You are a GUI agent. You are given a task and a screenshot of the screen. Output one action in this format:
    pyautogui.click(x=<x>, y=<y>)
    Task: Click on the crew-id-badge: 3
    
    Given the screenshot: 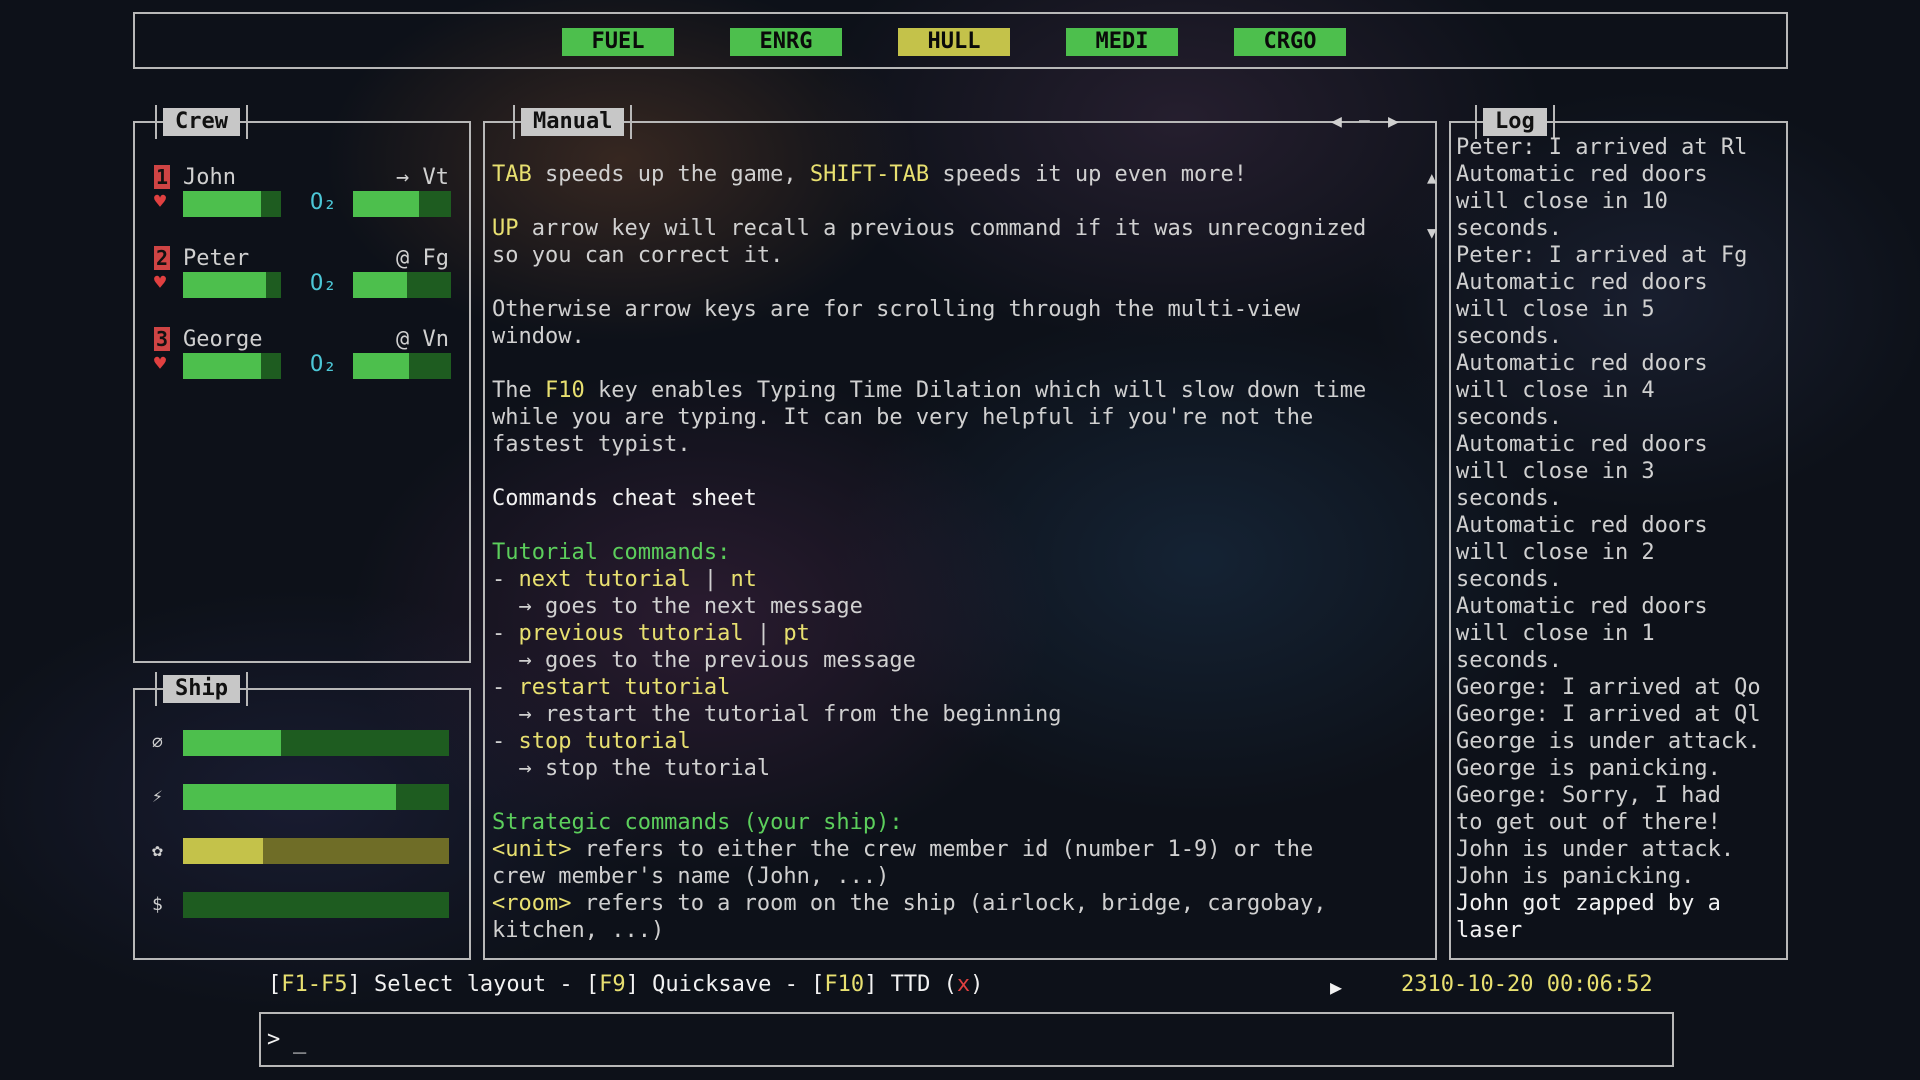 What is the action you would take?
    pyautogui.click(x=162, y=339)
    